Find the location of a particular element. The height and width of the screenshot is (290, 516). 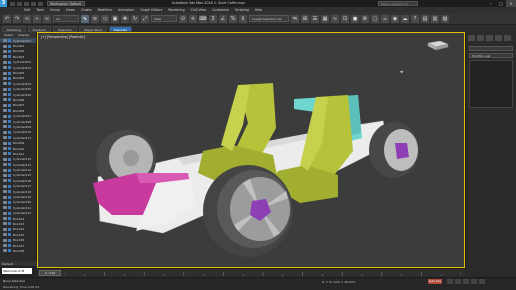

play-icon is located at coordinates (466, 281).